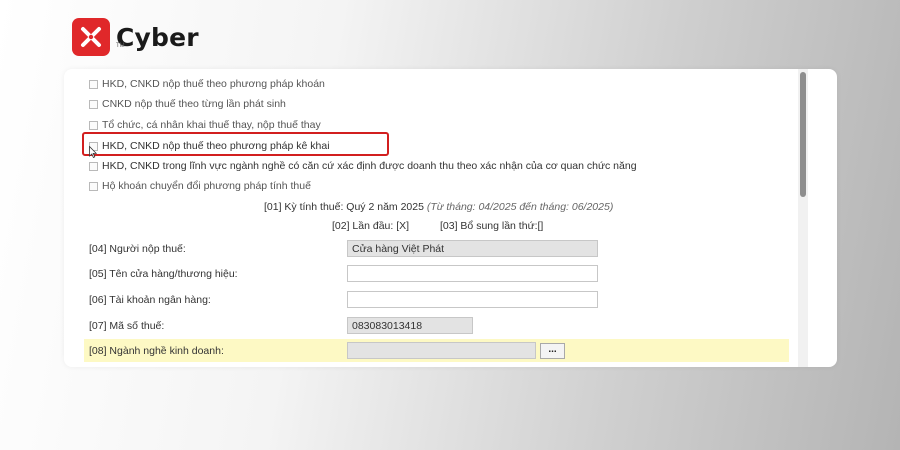  I want to click on form-row-taxpayer: [04] Người nộp thuế: Cửa hàng Việt Phát, so click(436, 248).